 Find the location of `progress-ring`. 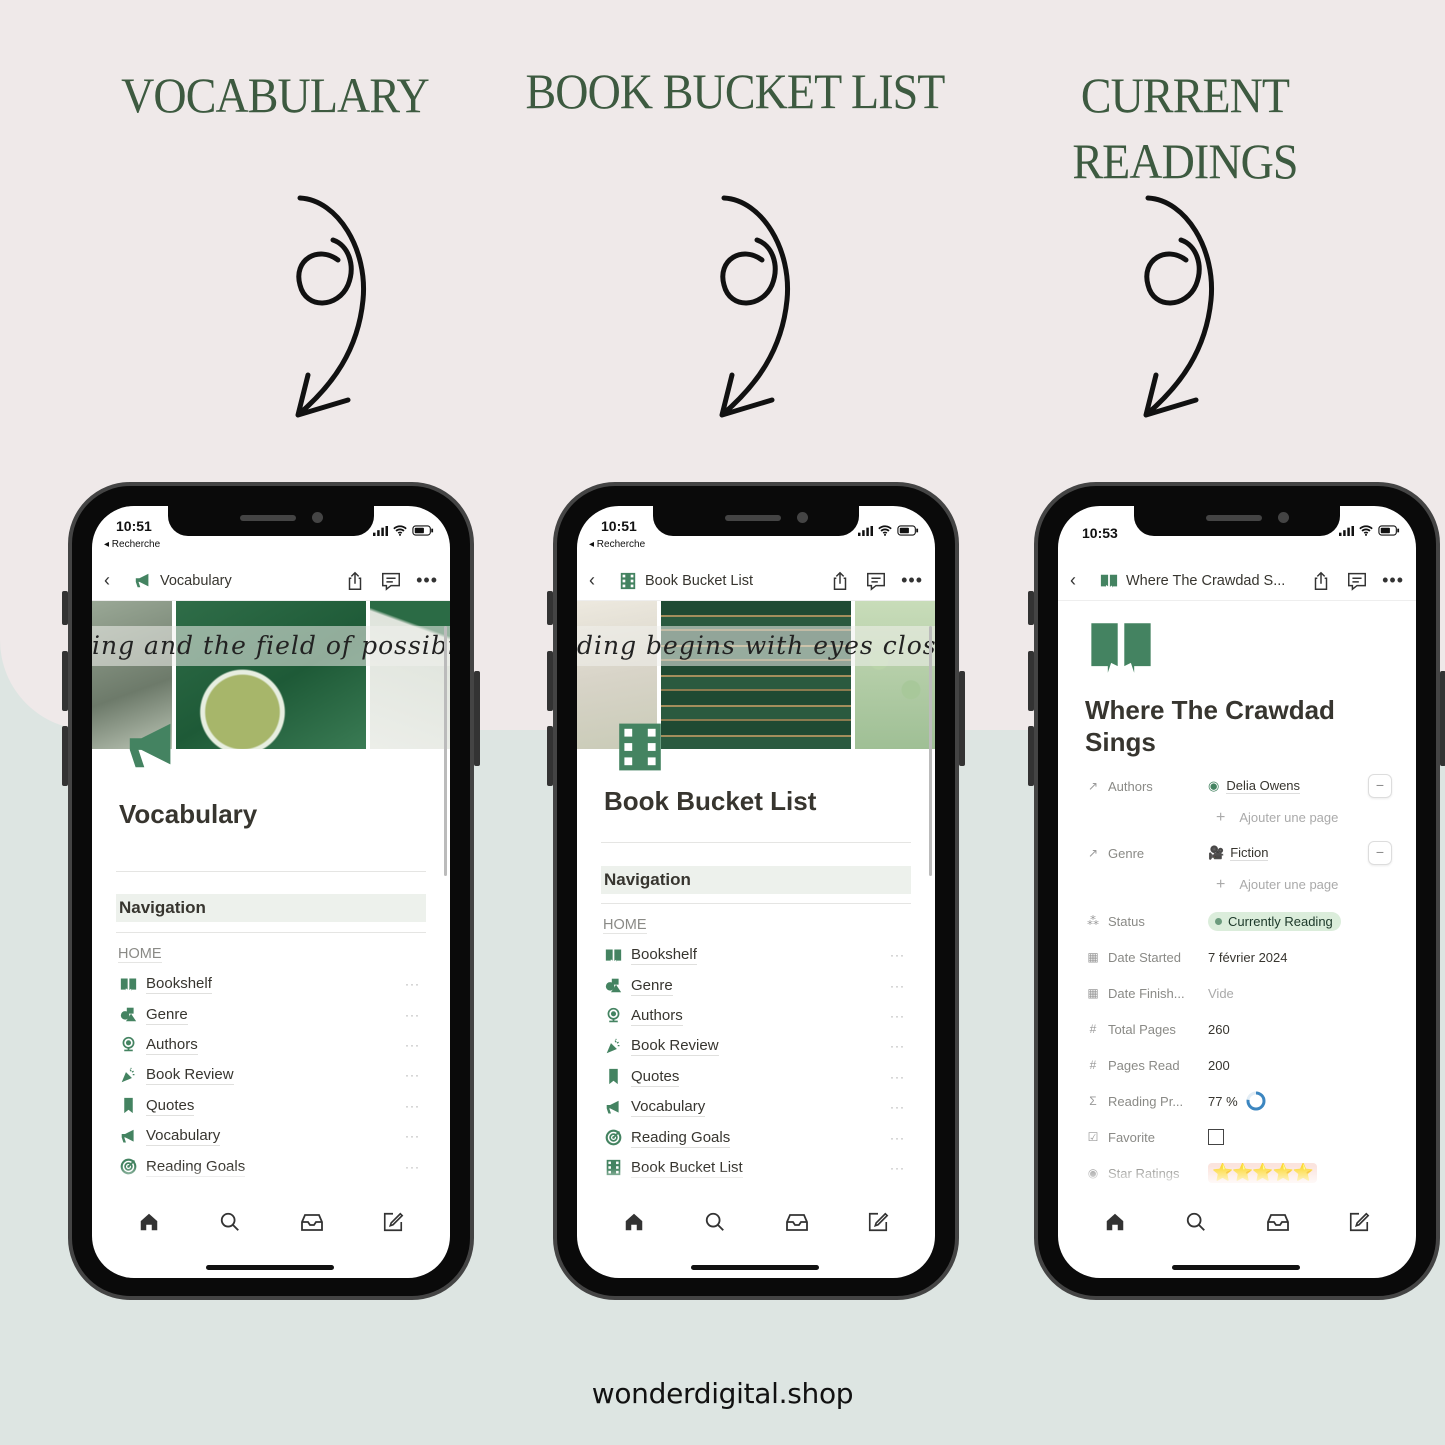

progress-ring is located at coordinates (1256, 1101).